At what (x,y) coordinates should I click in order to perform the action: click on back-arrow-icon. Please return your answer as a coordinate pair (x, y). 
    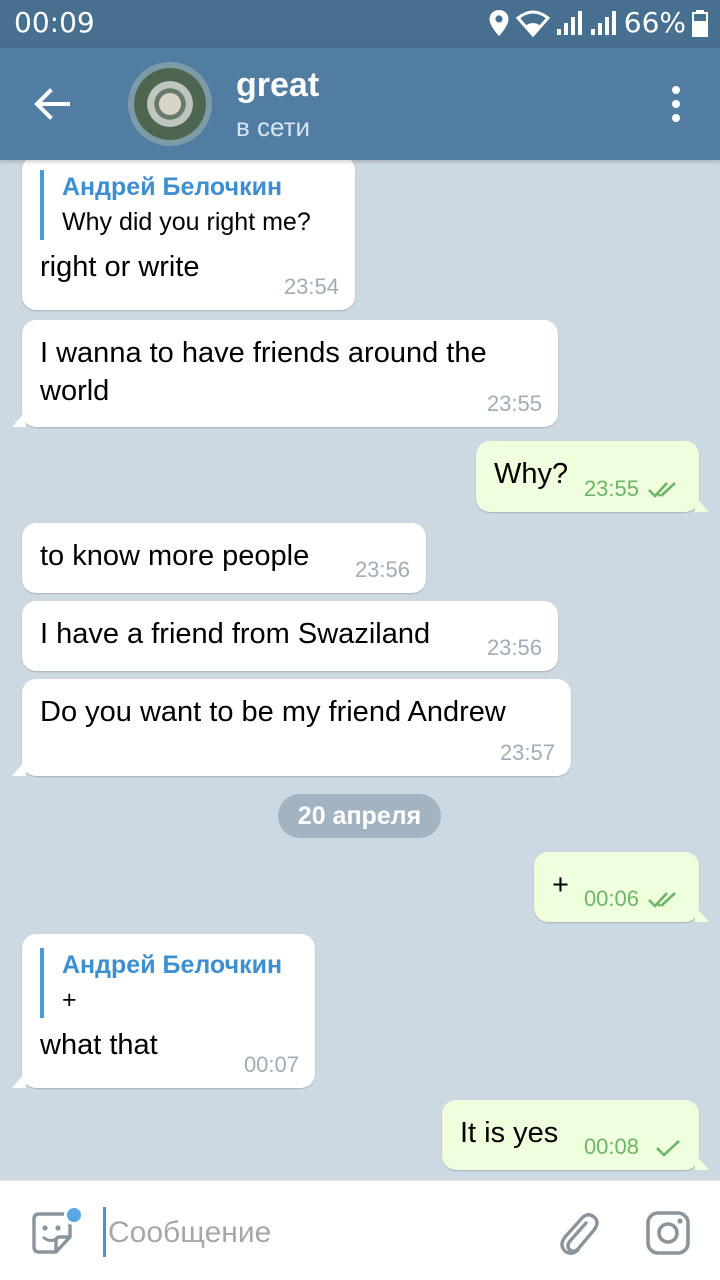
    Looking at the image, I should click on (52, 104).